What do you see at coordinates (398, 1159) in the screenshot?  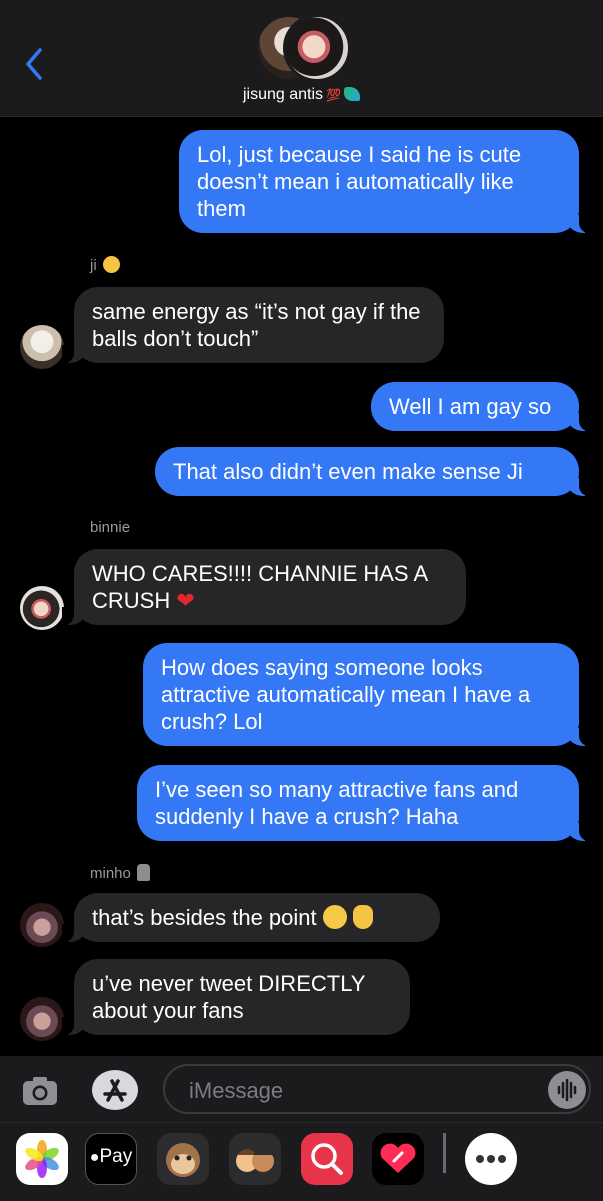 I see `digital-touch-app-icon` at bounding box center [398, 1159].